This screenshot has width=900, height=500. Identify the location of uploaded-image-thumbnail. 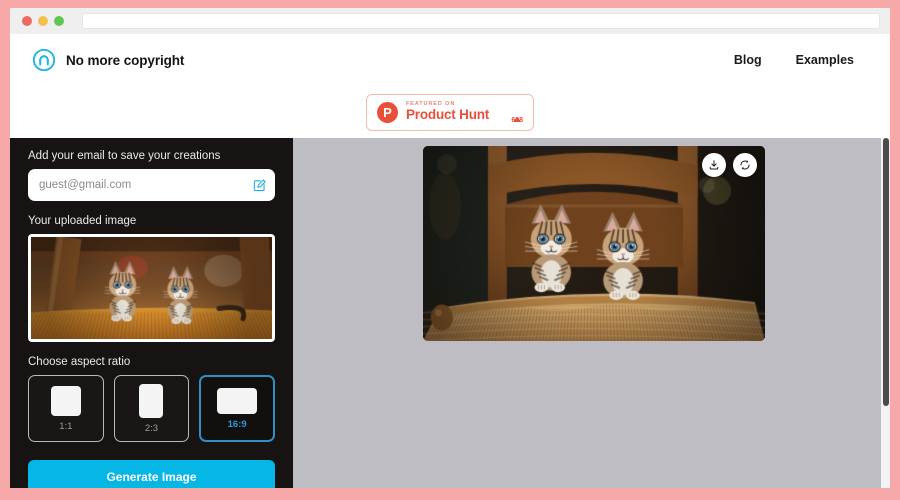
(151, 288).